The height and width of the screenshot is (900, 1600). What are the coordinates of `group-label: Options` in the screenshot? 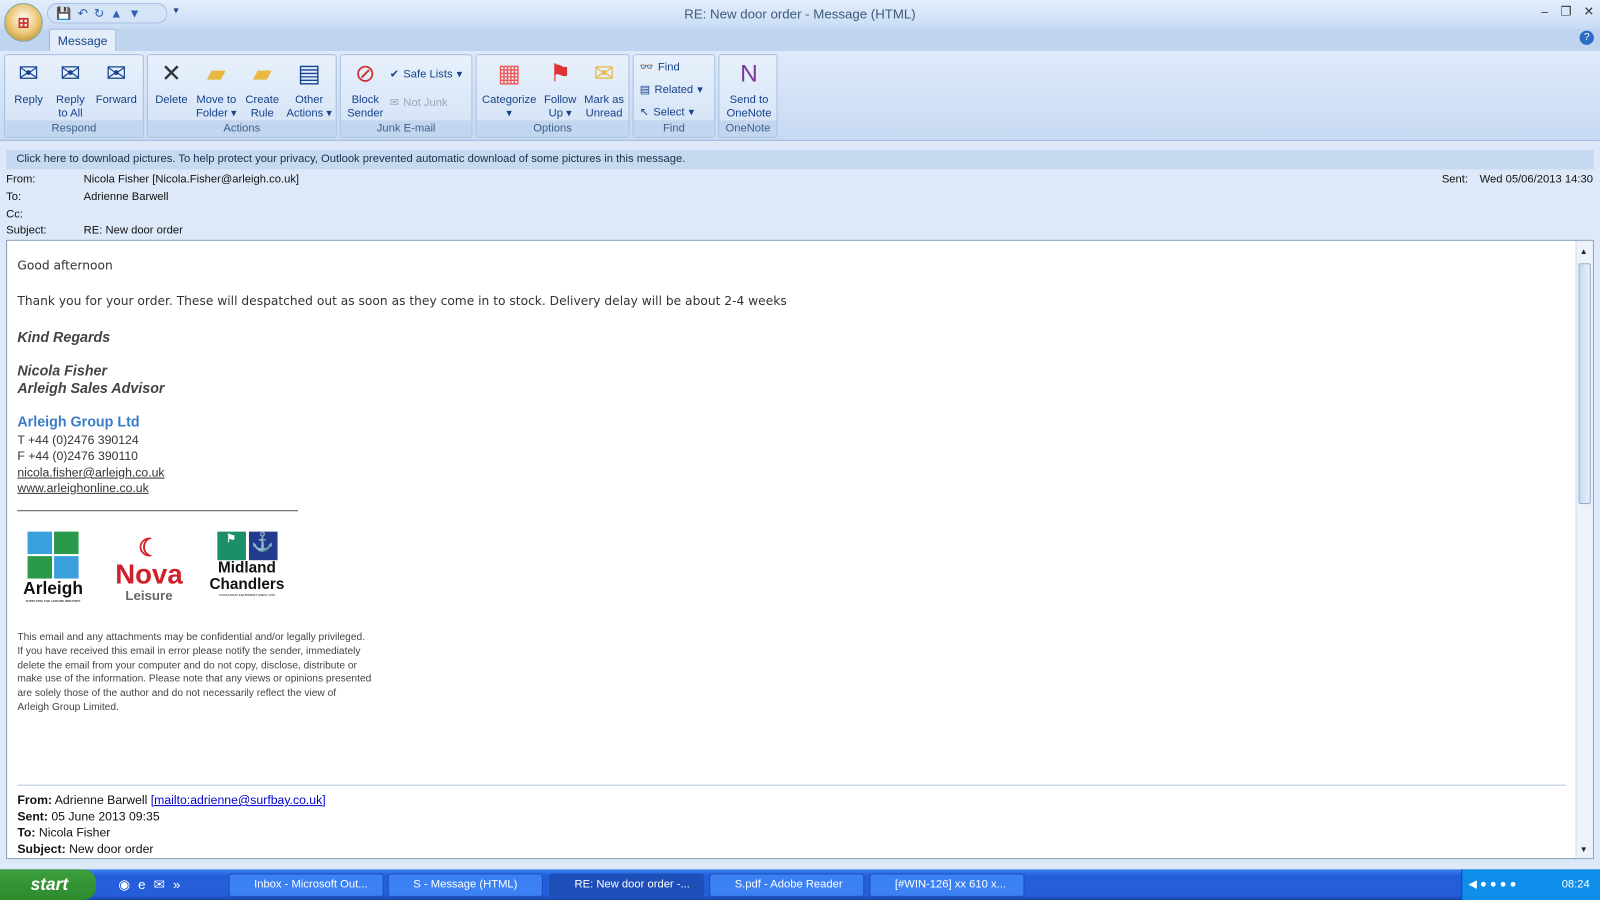 It's located at (552, 128).